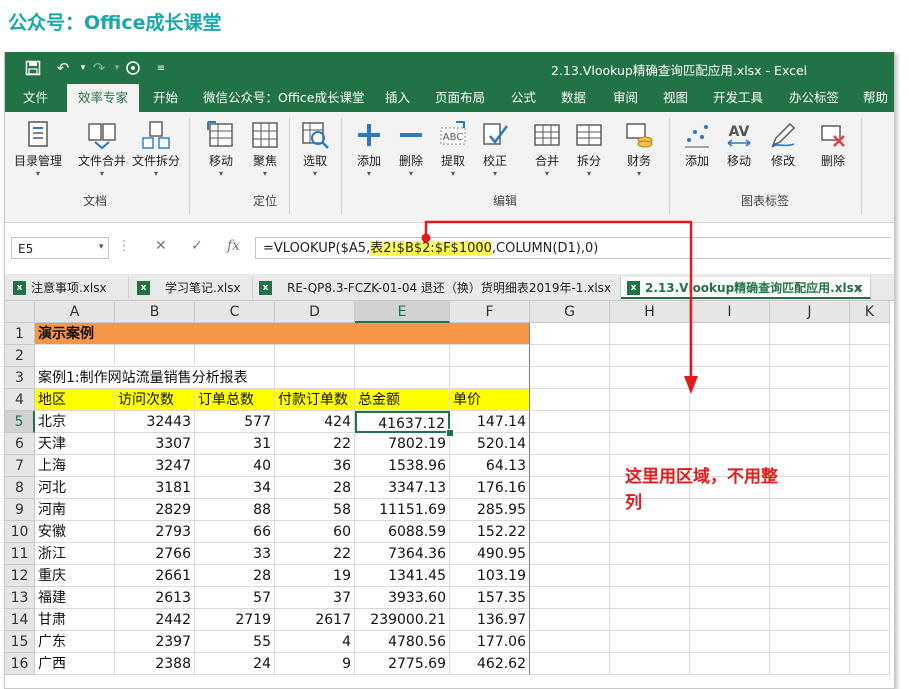  What do you see at coordinates (402, 532) in the screenshot?
I see `cell: 6088.59` at bounding box center [402, 532].